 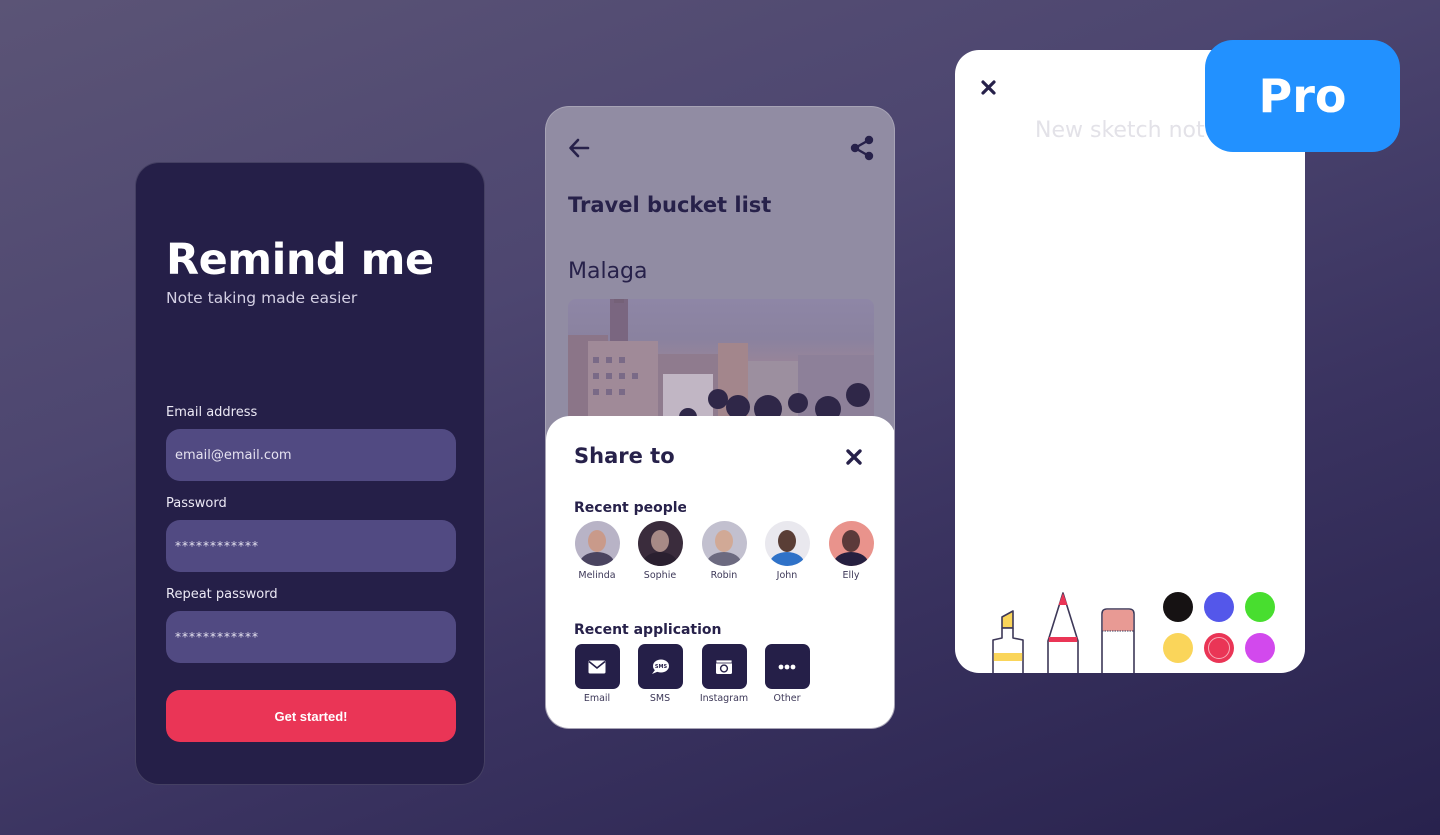 I want to click on sms-bubble-icon: SMS, so click(x=660, y=666).